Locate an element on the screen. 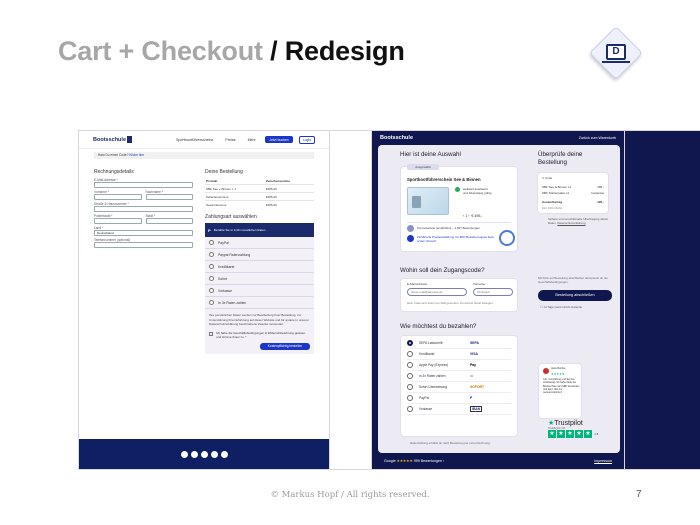 The width and height of the screenshot is (700, 525). place-order-button: Kostenpflichtig bestellen is located at coordinates (285, 346).